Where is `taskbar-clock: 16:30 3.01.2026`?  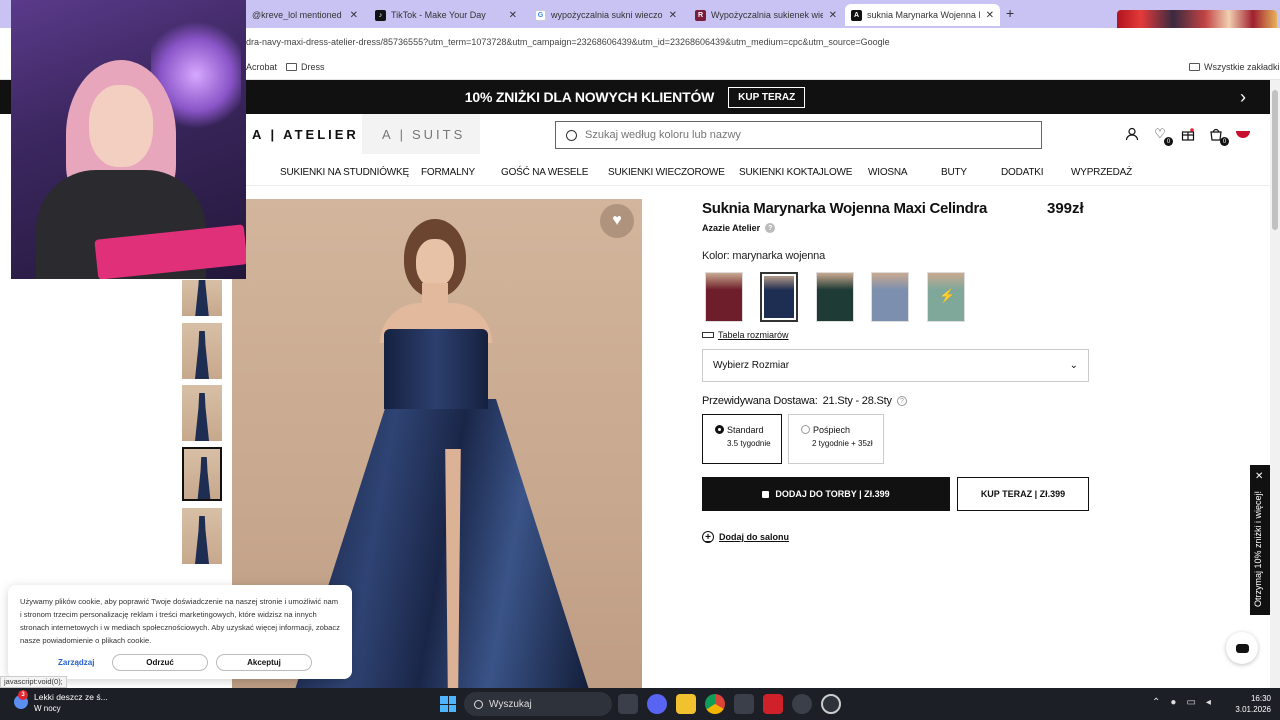 taskbar-clock: 16:30 3.01.2026 is located at coordinates (1252, 704).